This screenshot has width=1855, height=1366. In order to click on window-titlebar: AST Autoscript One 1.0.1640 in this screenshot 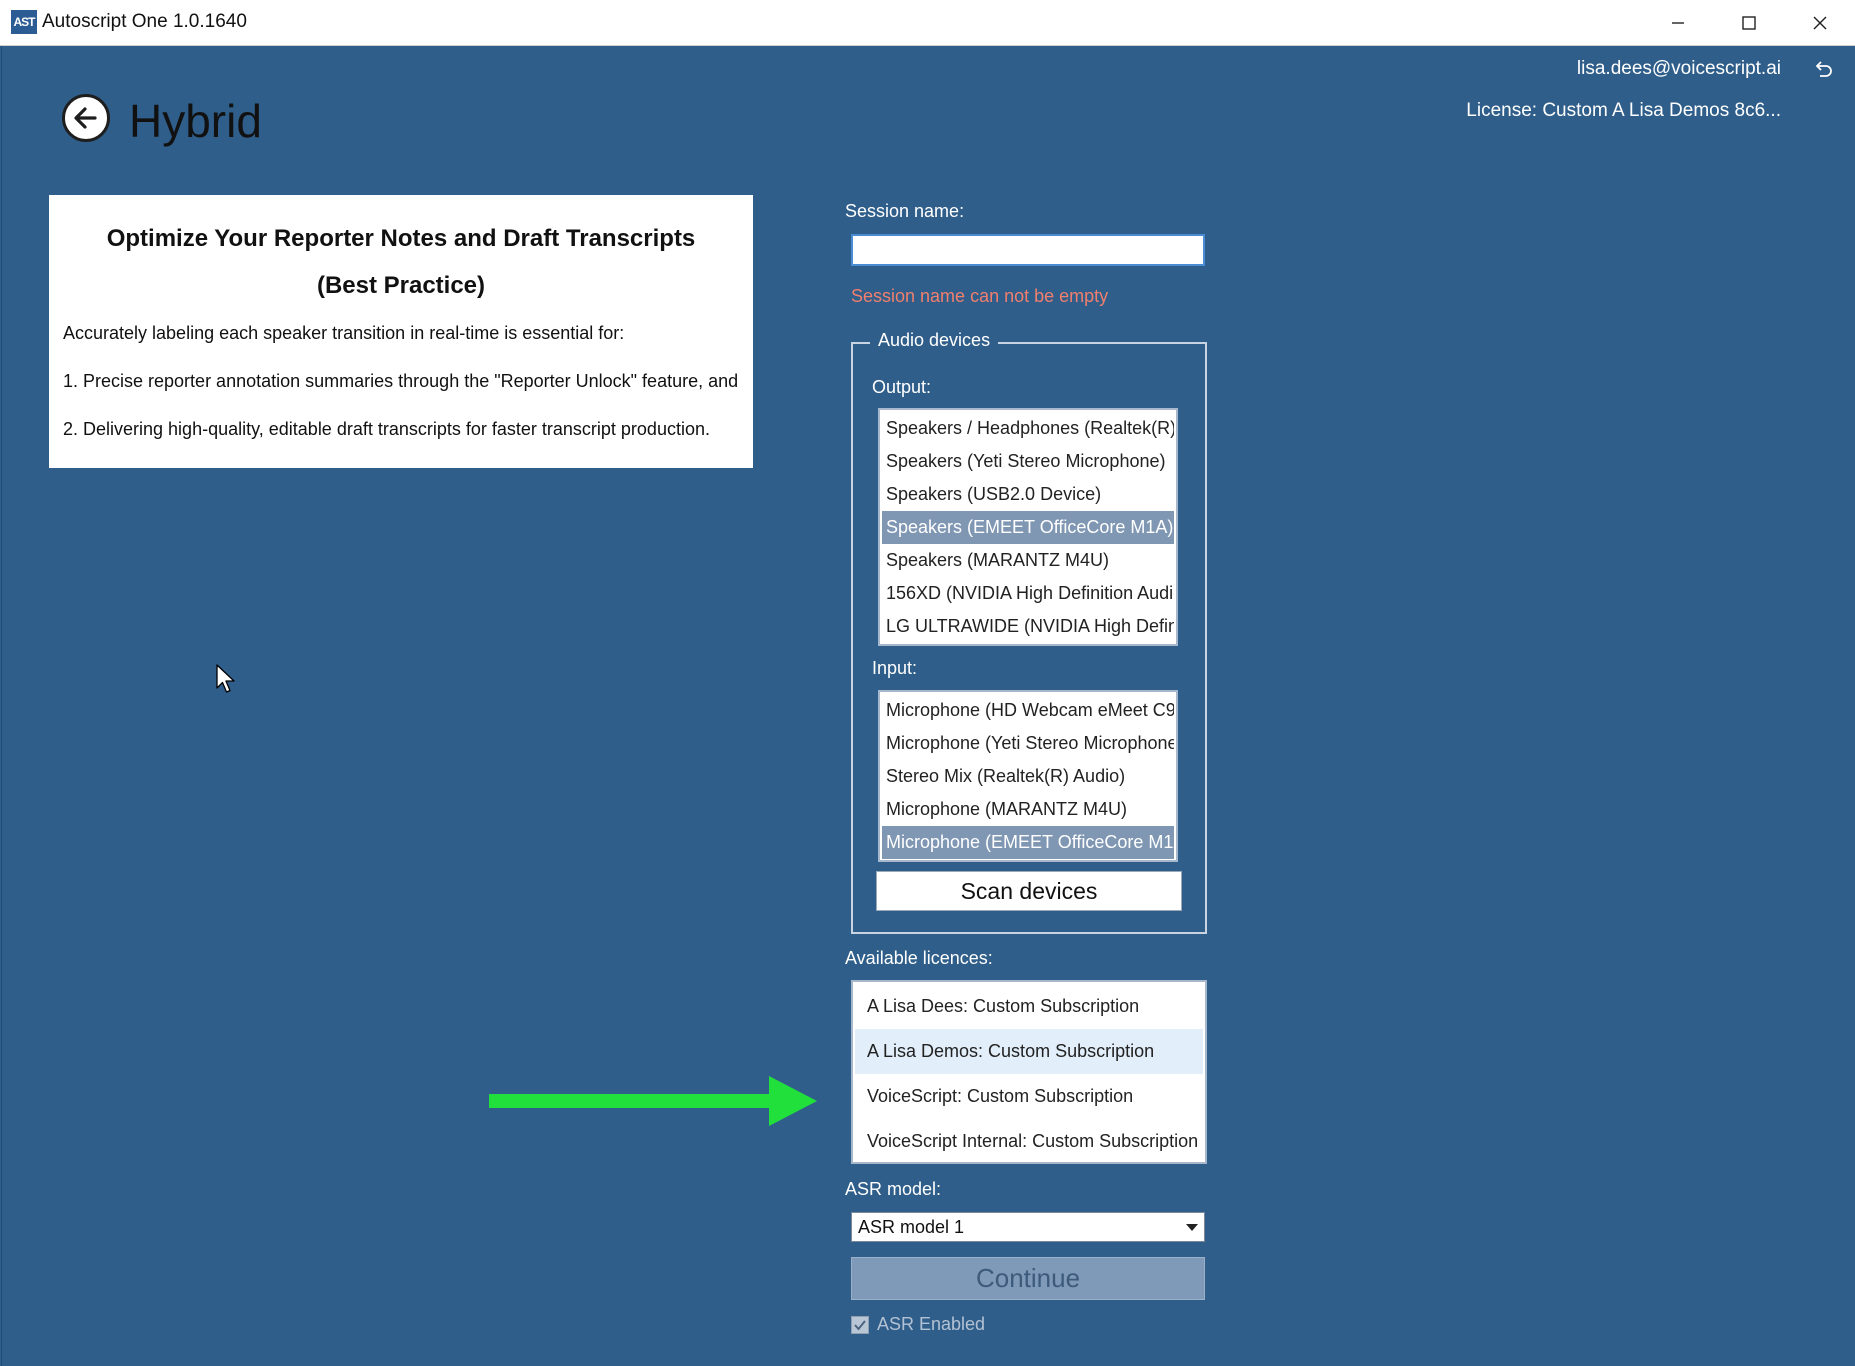, I will do `click(927, 23)`.